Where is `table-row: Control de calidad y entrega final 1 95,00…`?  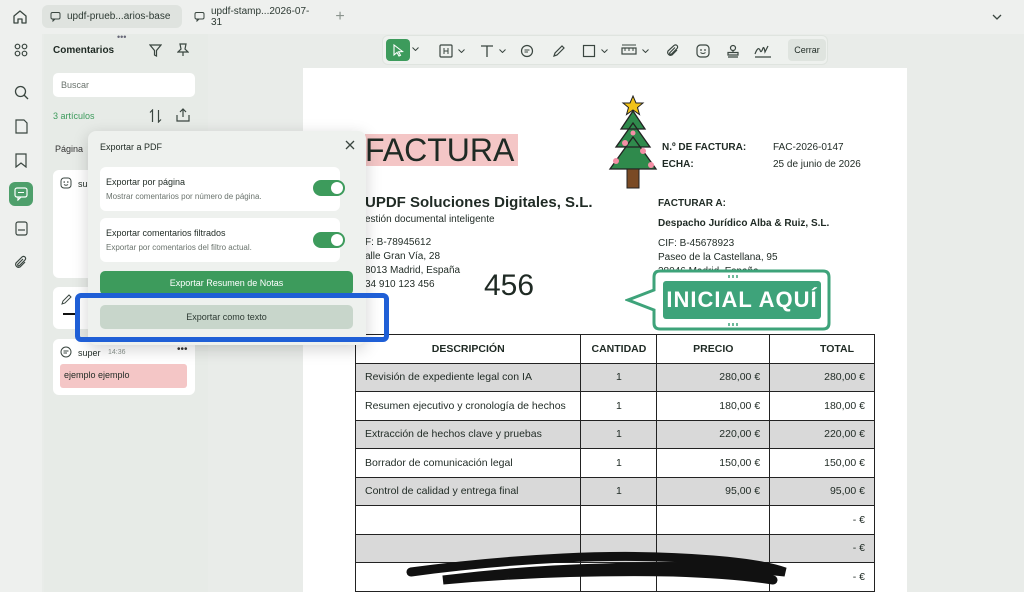
table-row: Control de calidad y entrega final 1 95,00… is located at coordinates (614, 491).